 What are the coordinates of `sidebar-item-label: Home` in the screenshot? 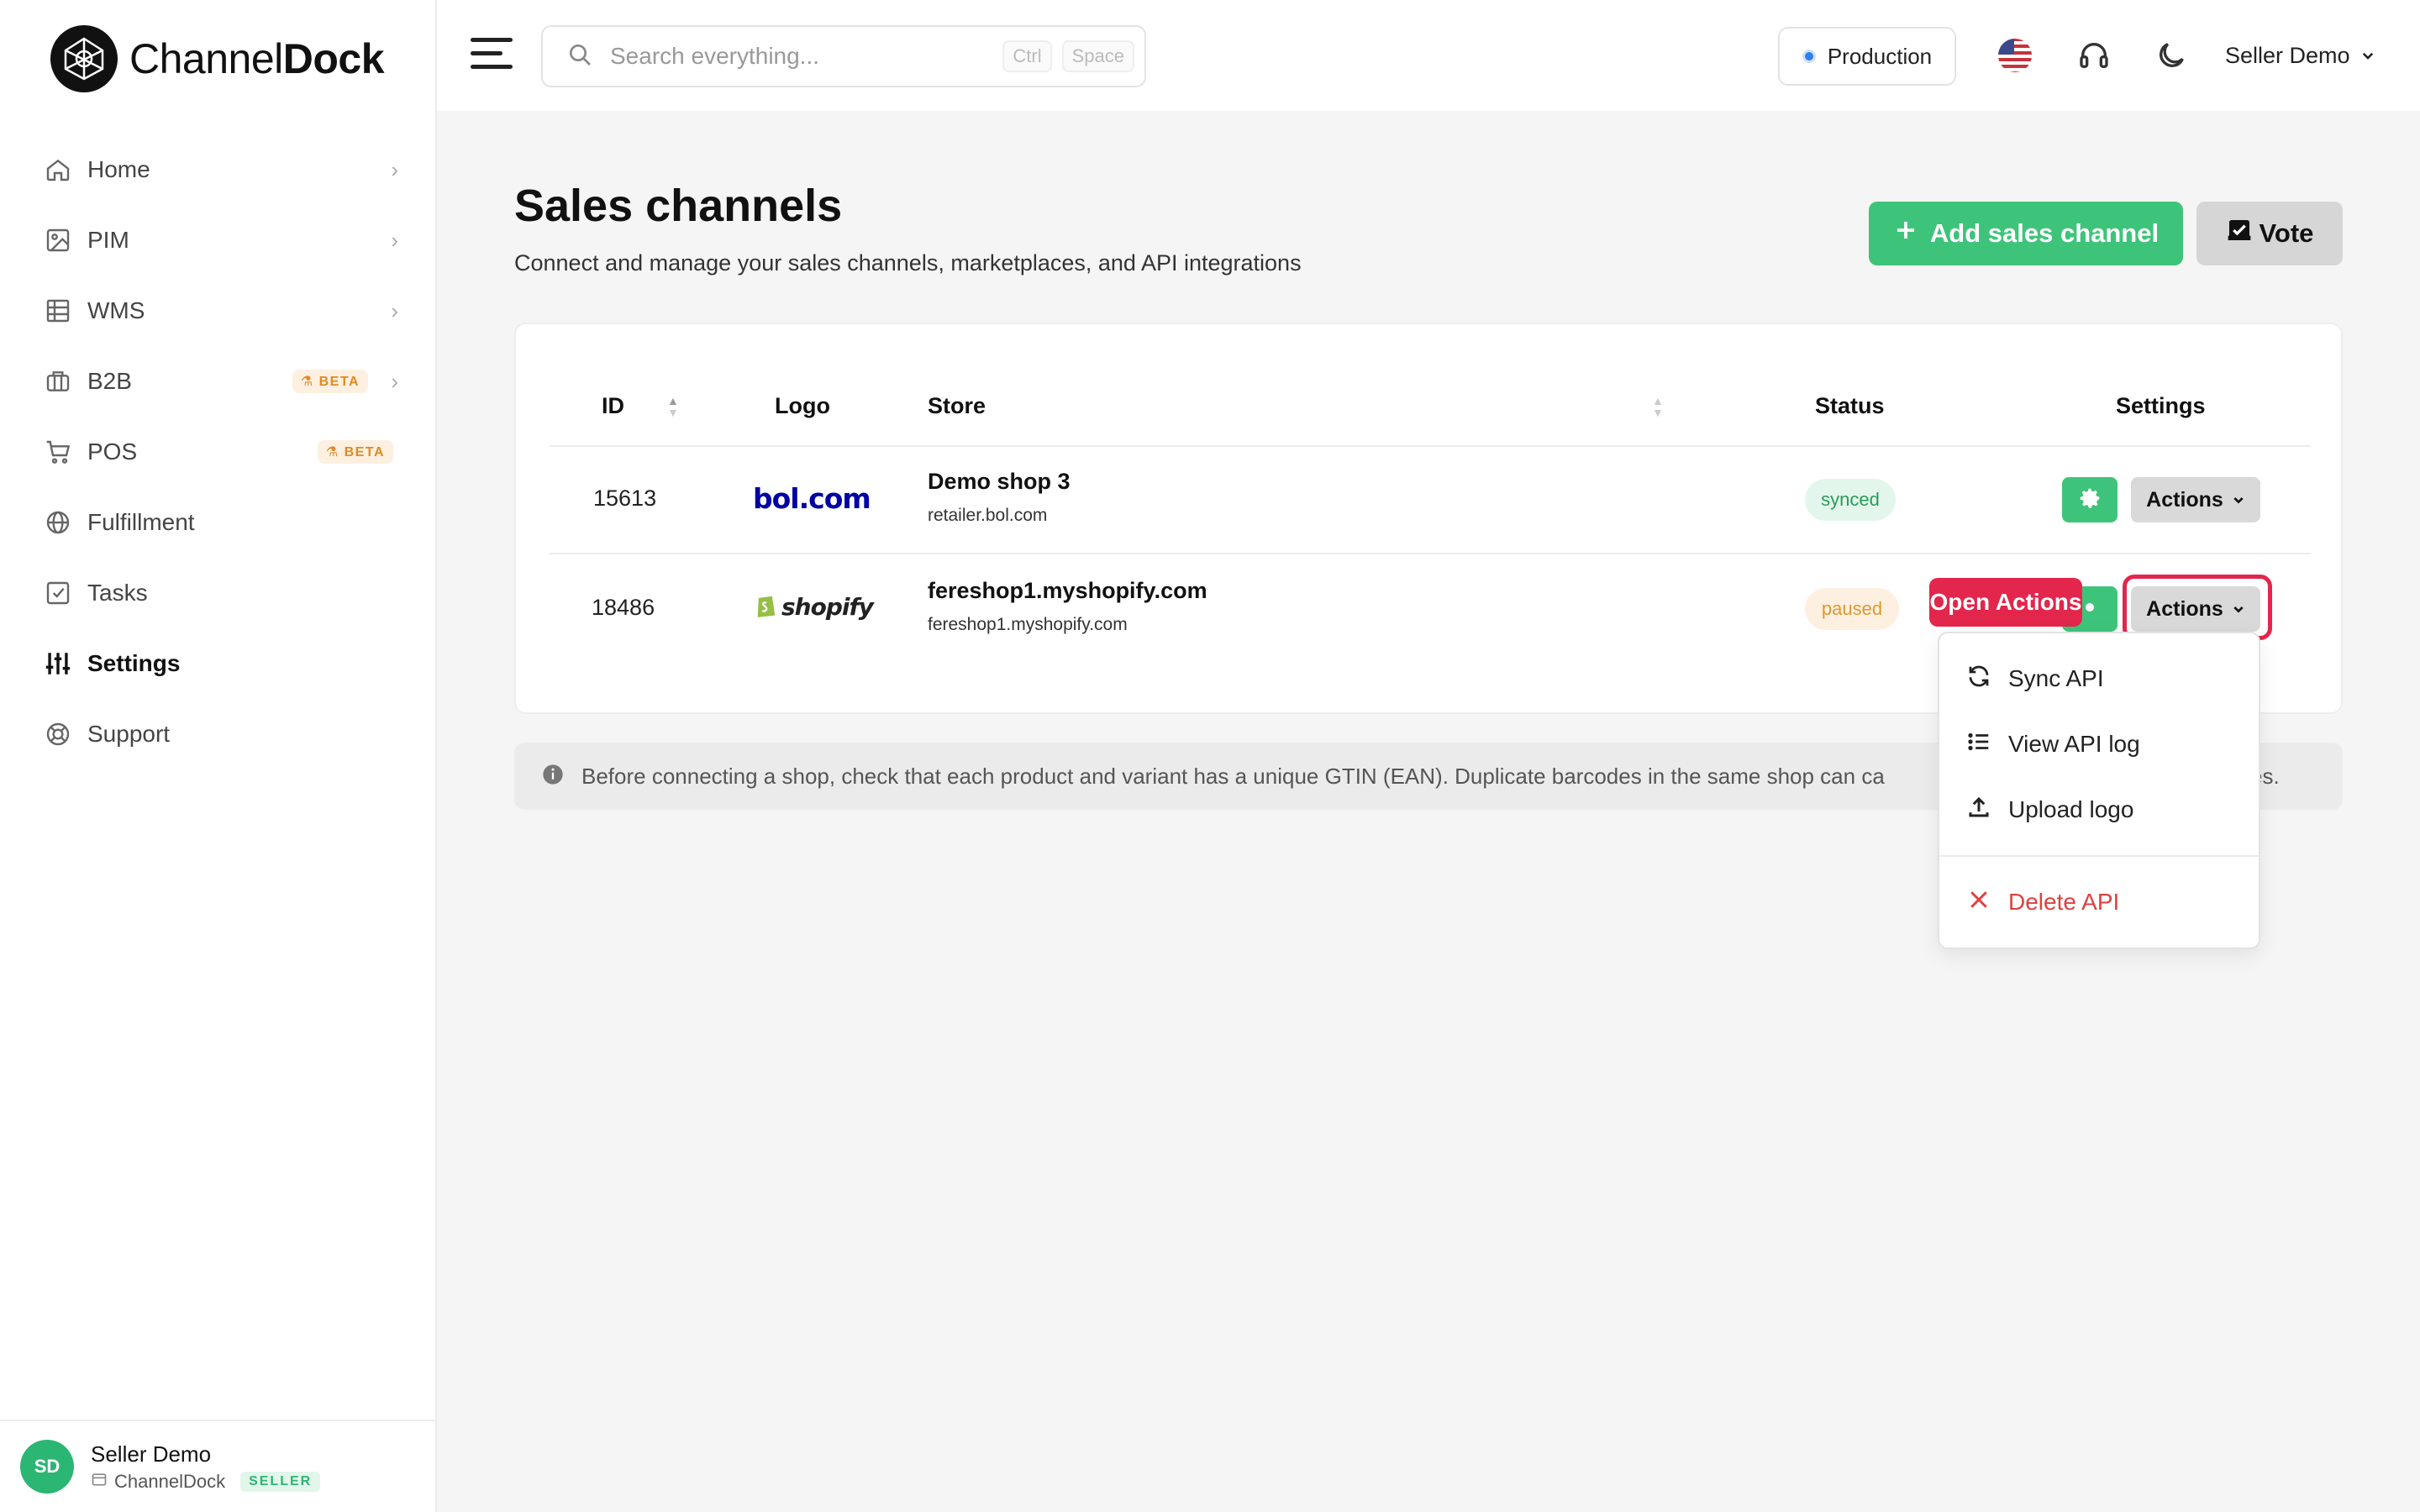 It's located at (118, 169).